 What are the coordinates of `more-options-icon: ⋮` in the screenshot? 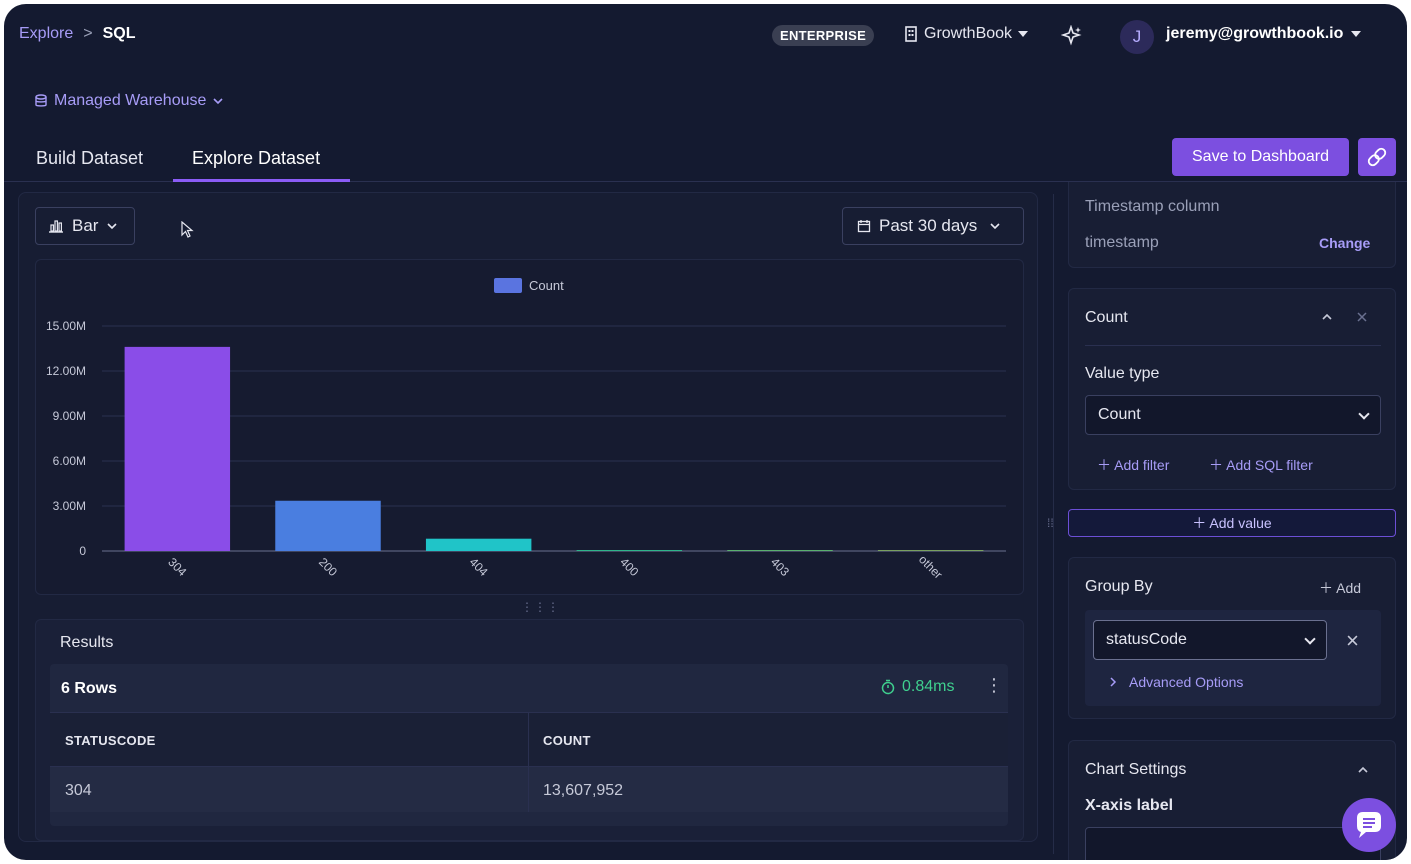 It's located at (994, 685).